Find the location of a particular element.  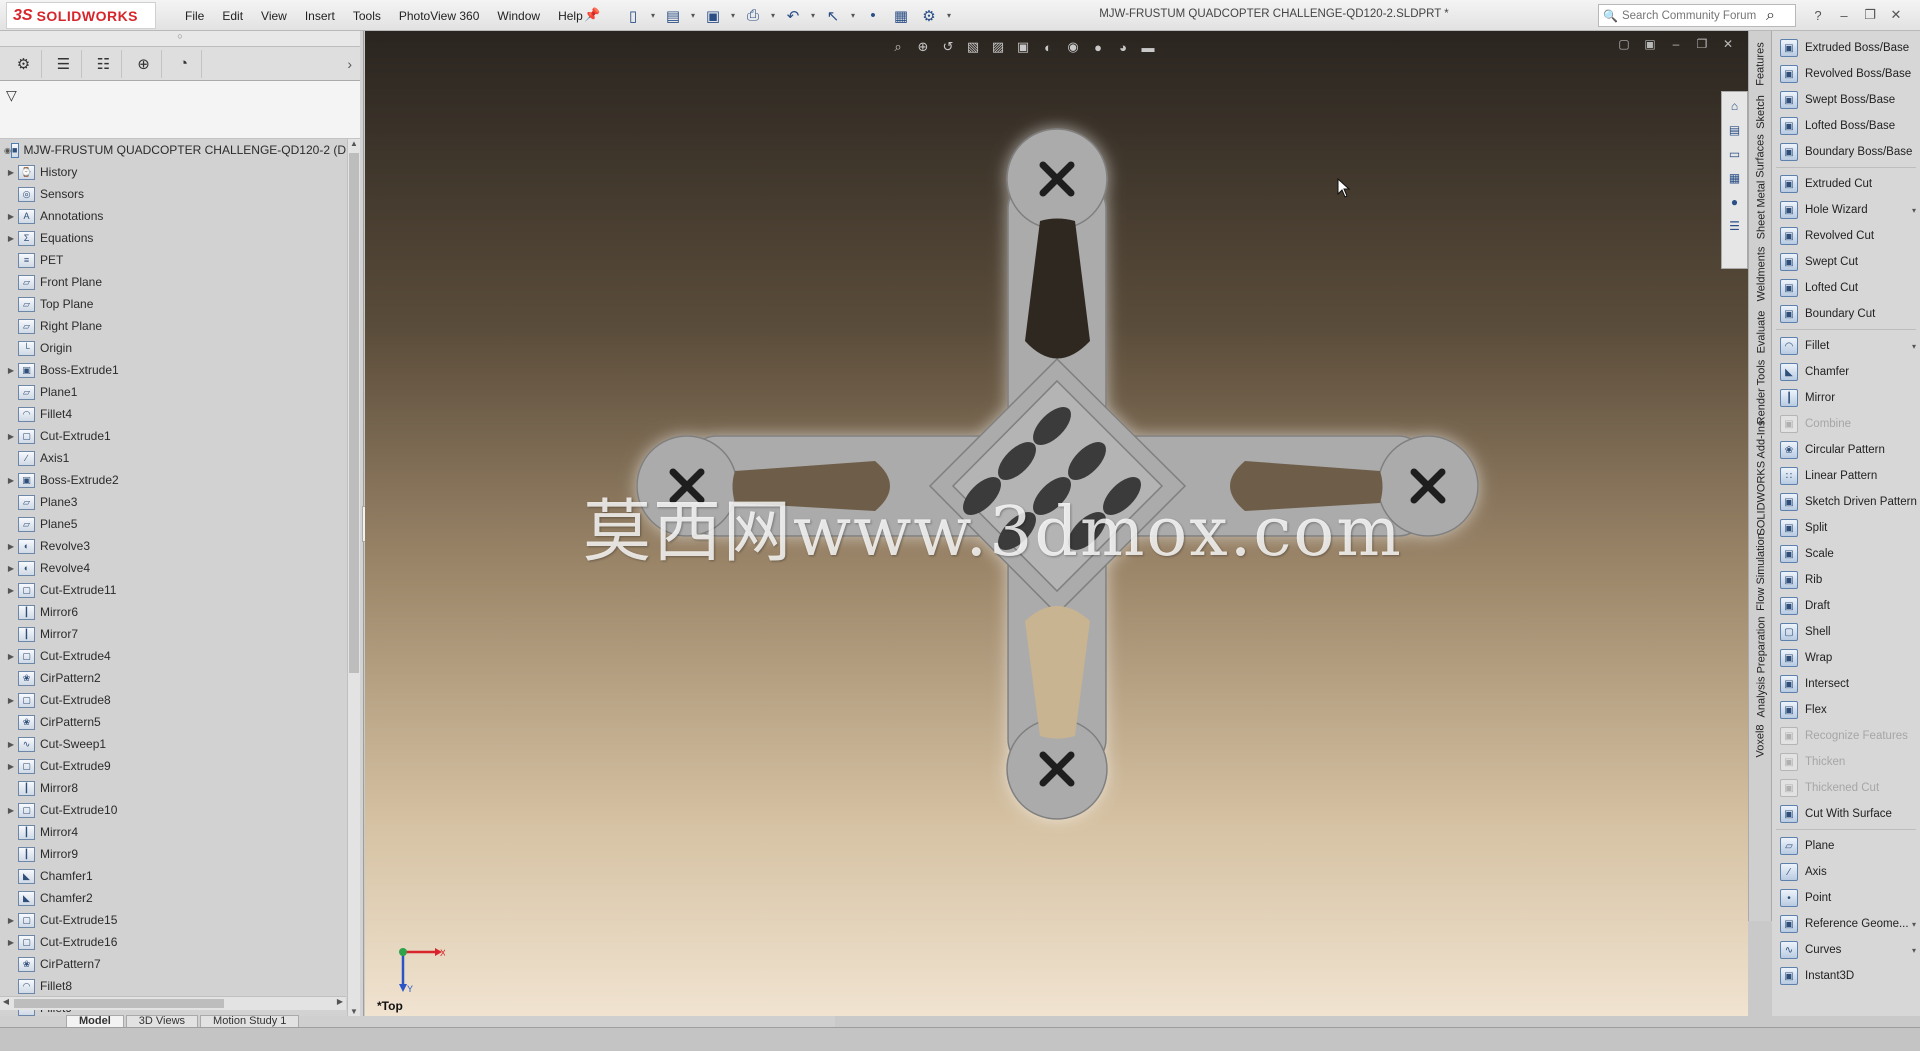

open-dropdown-icon: ▾ is located at coordinates (693, 16).